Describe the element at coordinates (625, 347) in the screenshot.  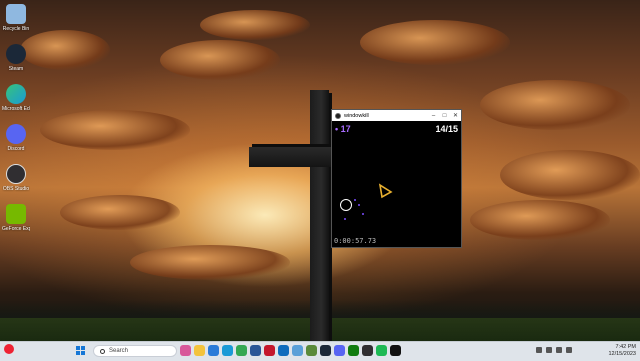
I see `clock-time: 7:42 PM` at that location.